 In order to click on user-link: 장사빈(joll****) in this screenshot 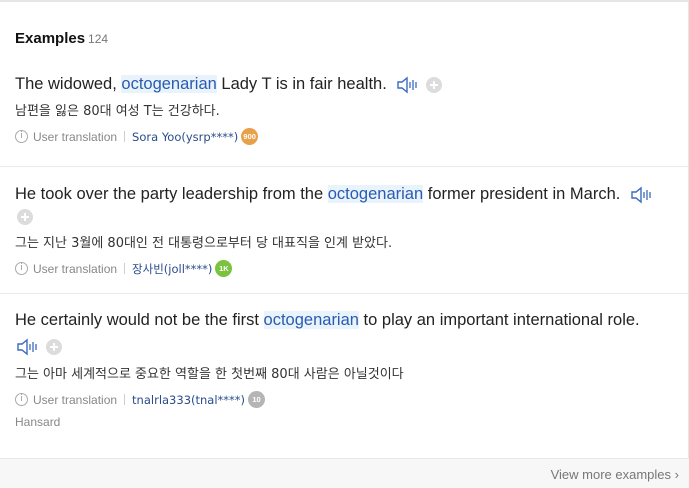, I will do `click(172, 269)`.